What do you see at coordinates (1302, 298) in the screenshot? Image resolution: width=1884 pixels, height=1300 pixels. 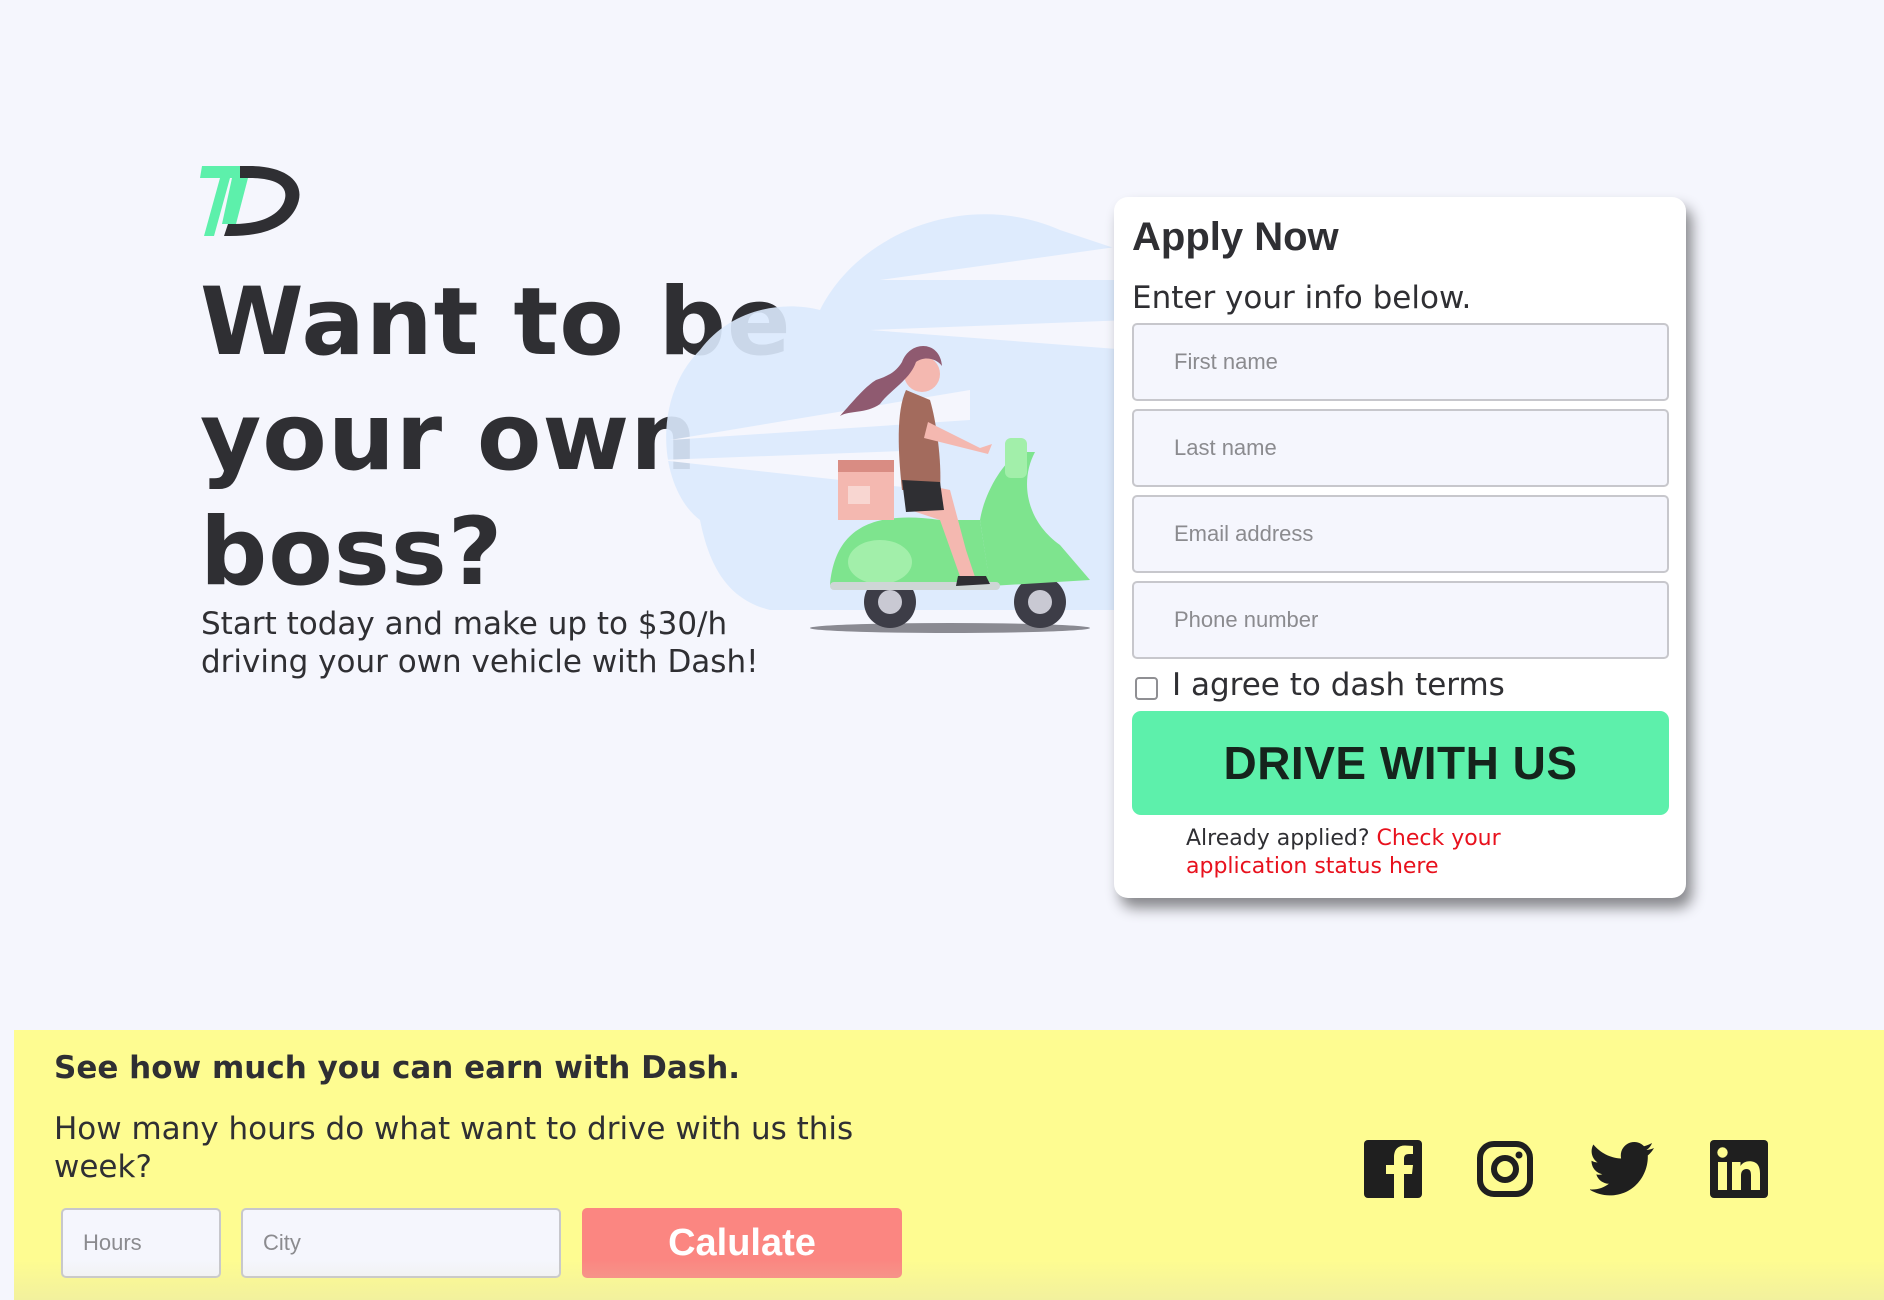 I see `apply-subtitle: Enter your info below.` at bounding box center [1302, 298].